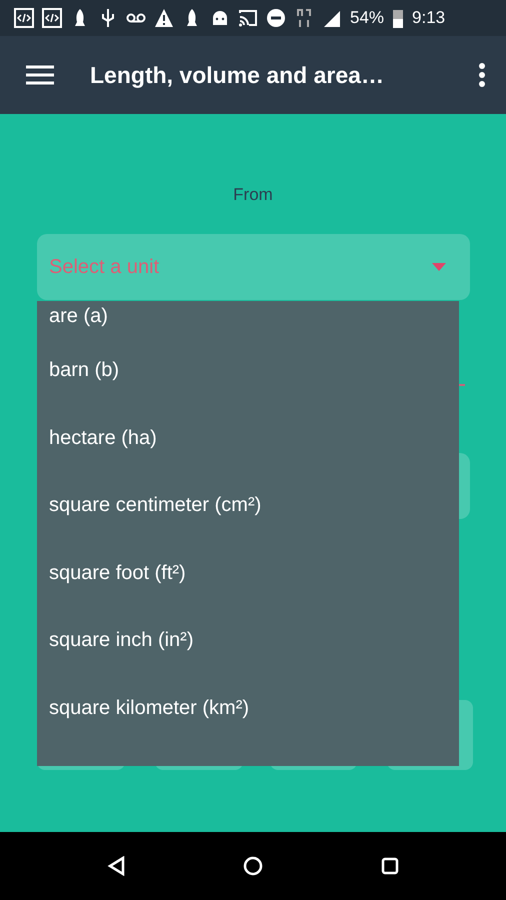  I want to click on dropdown-item: hectare (ha), so click(103, 437).